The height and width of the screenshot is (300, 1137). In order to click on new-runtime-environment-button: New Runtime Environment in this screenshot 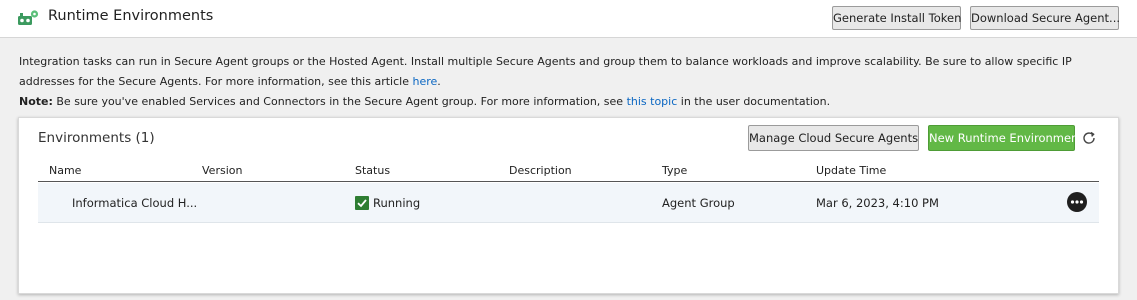, I will do `click(1005, 138)`.